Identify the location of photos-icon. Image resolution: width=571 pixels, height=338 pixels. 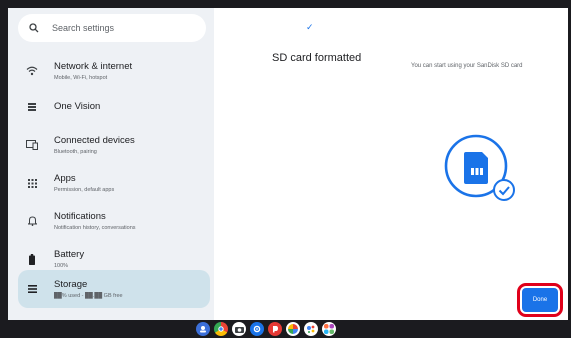
(293, 329).